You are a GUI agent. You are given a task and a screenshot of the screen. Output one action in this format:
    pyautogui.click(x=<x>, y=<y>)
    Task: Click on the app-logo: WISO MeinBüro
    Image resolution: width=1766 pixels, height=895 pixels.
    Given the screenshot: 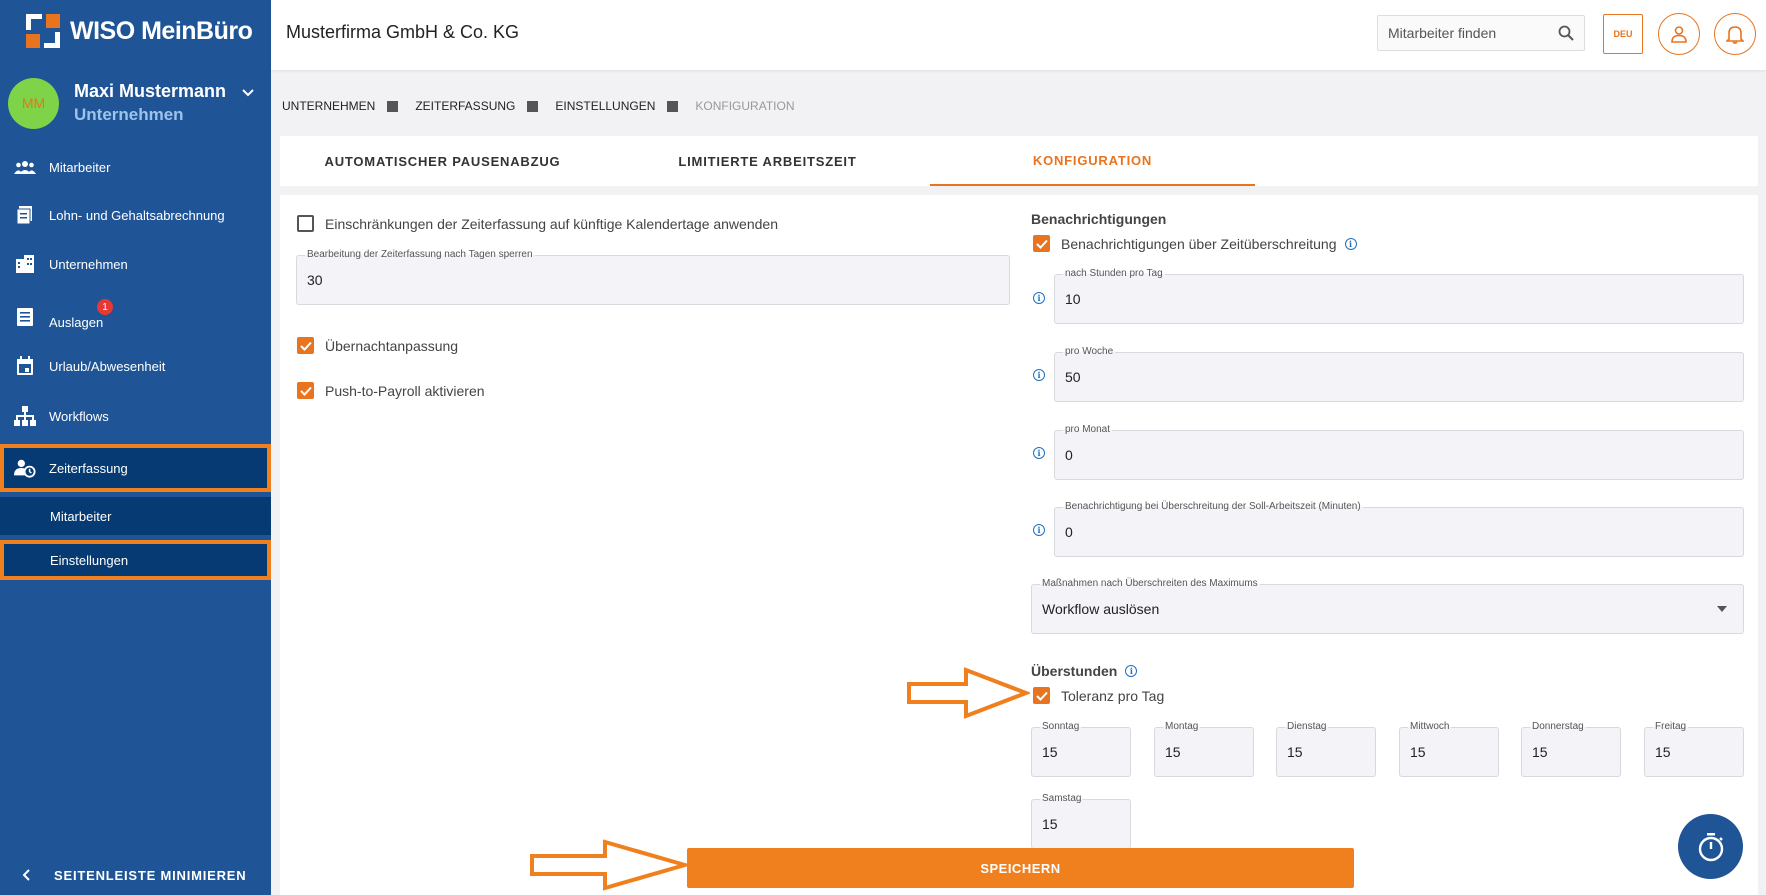 What is the action you would take?
    pyautogui.click(x=139, y=31)
    